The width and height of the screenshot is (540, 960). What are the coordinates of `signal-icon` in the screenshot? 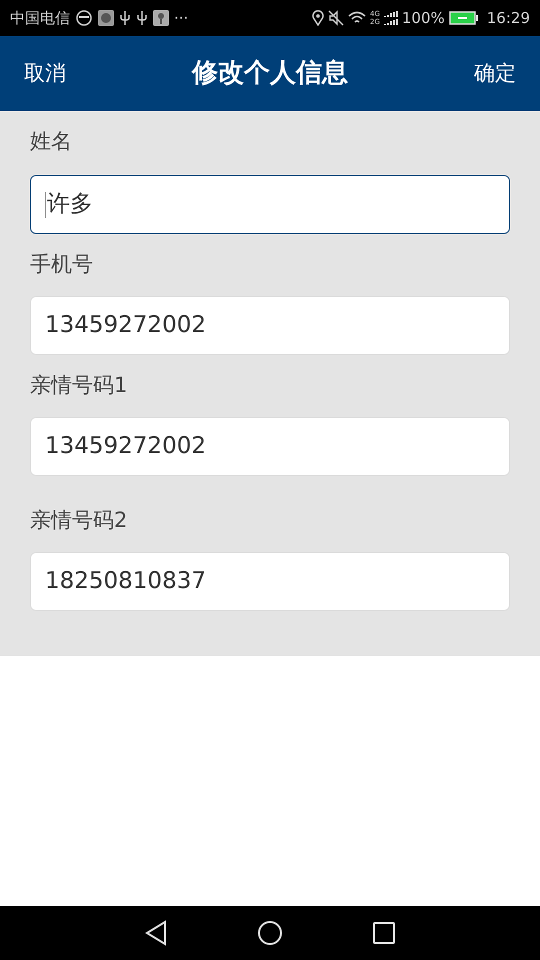 It's located at (391, 18).